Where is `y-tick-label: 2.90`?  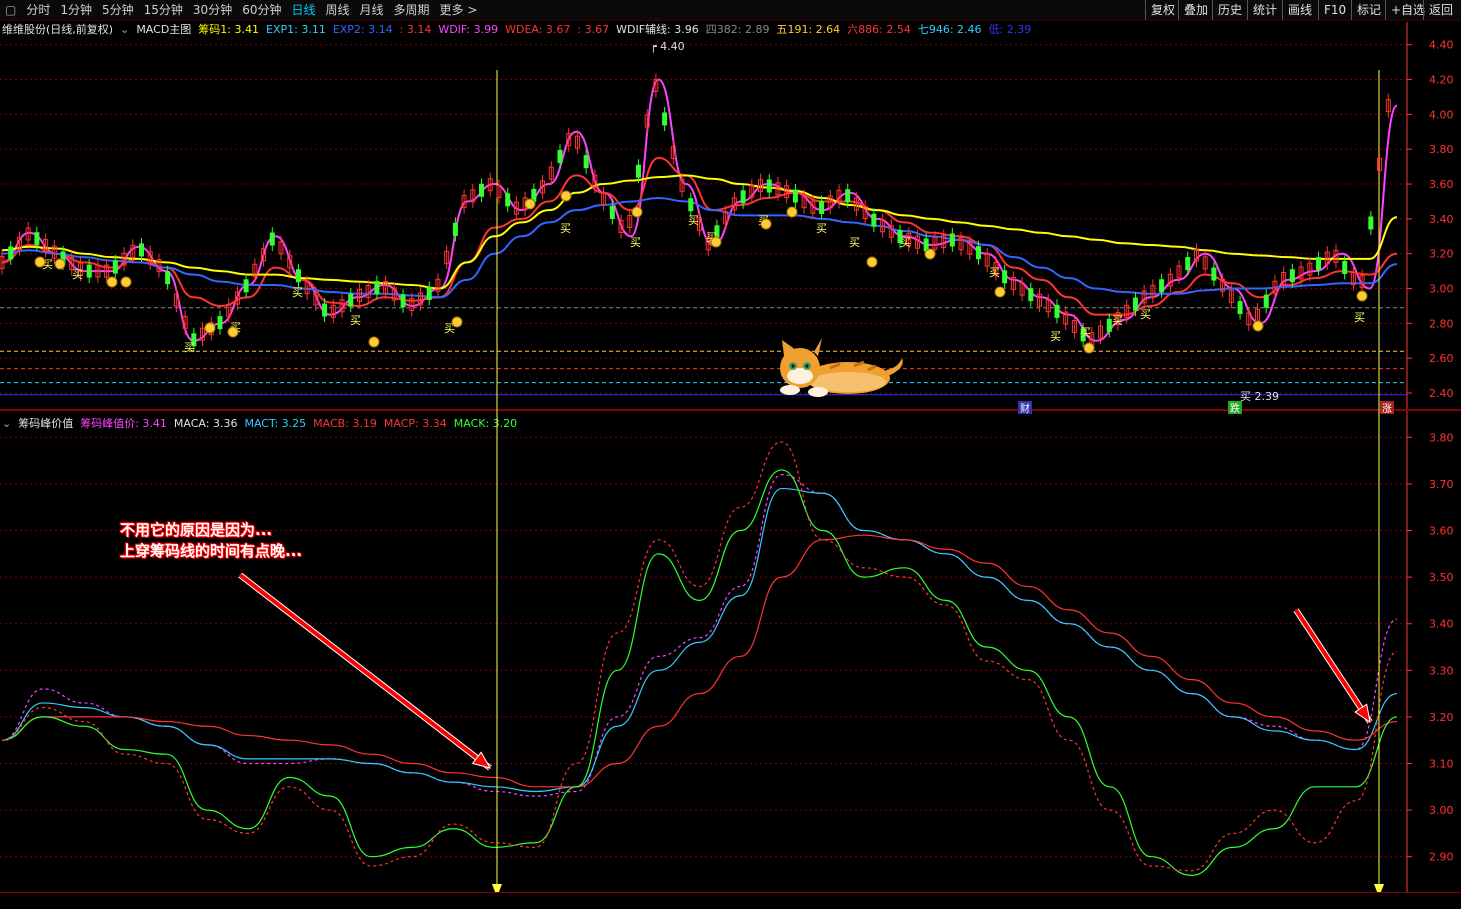
y-tick-label: 2.90 is located at coordinates (1441, 857).